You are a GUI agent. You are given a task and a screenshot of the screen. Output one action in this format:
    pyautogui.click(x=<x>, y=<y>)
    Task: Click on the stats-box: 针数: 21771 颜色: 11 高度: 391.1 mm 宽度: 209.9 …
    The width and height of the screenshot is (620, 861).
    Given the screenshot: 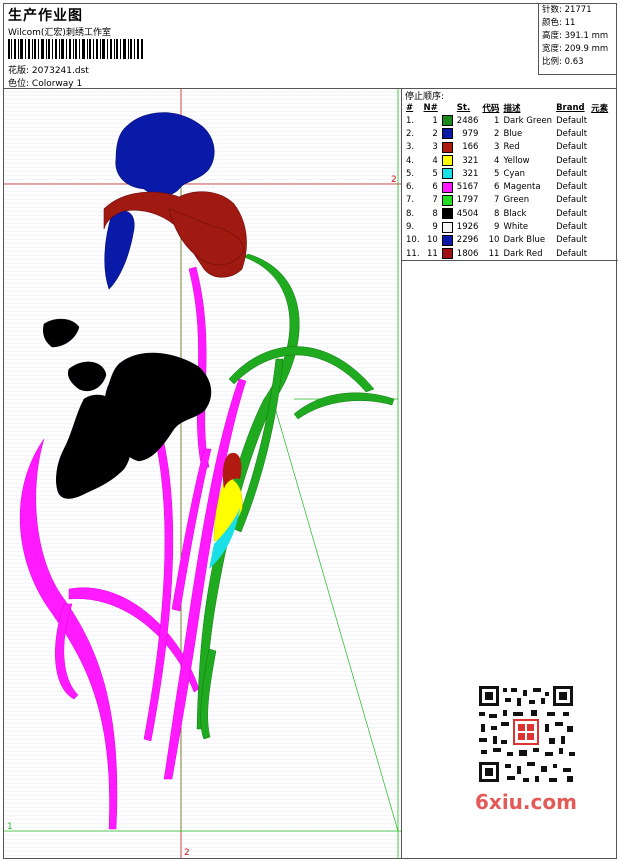 What is the action you would take?
    pyautogui.click(x=577, y=39)
    